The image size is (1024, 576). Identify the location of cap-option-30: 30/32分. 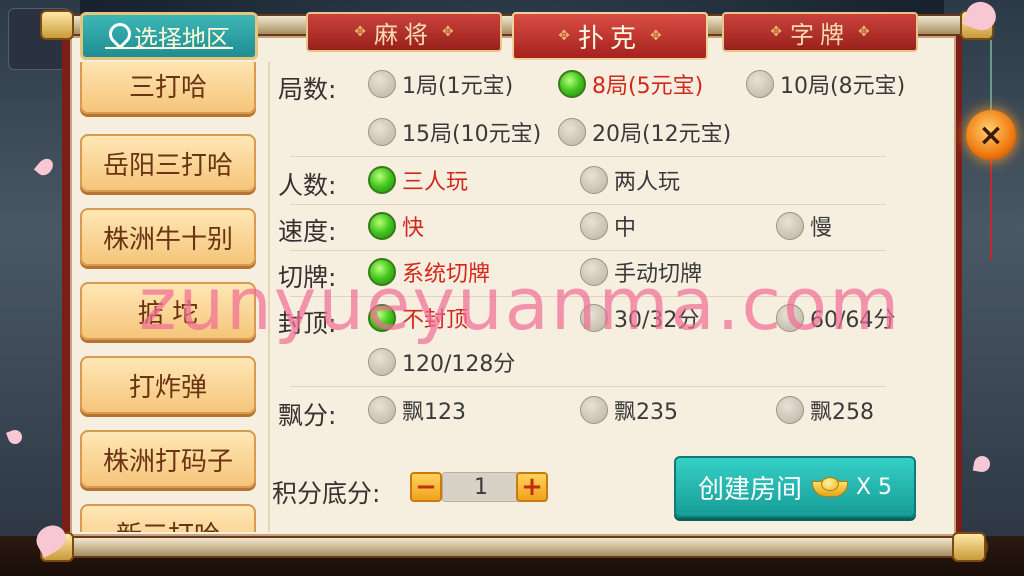
(639, 318).